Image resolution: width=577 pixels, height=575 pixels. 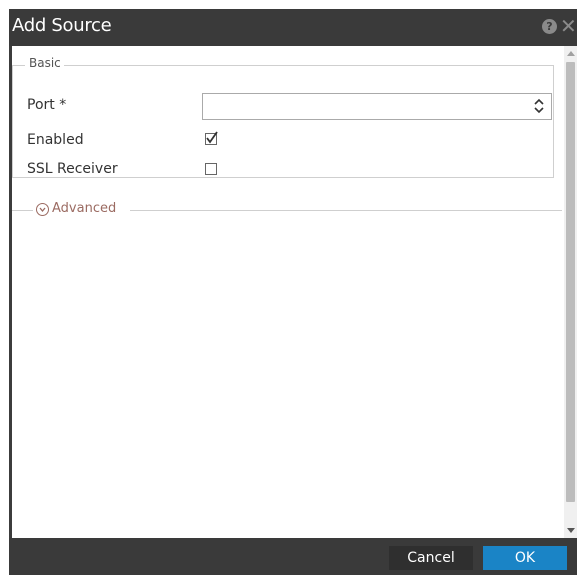 What do you see at coordinates (22, 210) in the screenshot?
I see `advanced-divider-left` at bounding box center [22, 210].